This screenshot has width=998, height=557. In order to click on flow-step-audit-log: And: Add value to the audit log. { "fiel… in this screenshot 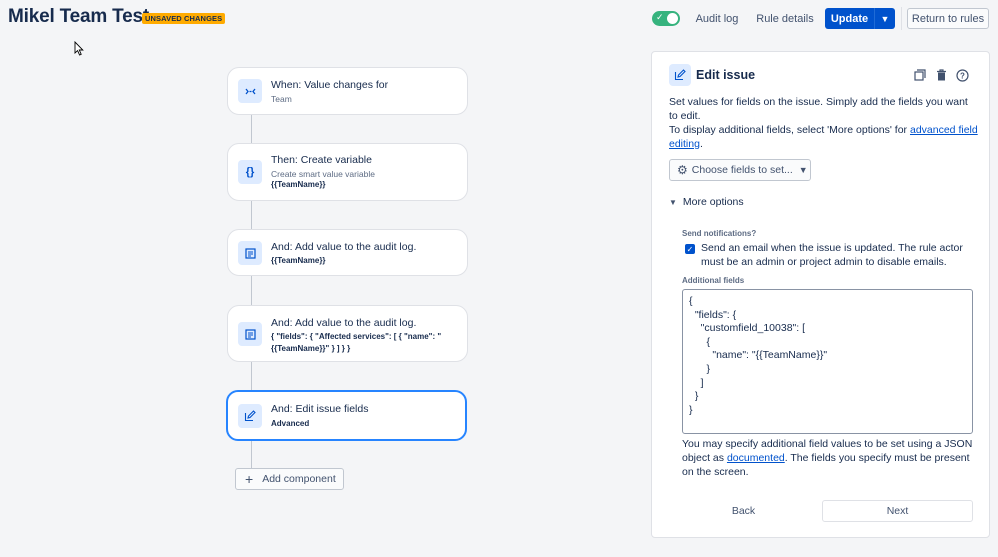, I will do `click(347, 333)`.